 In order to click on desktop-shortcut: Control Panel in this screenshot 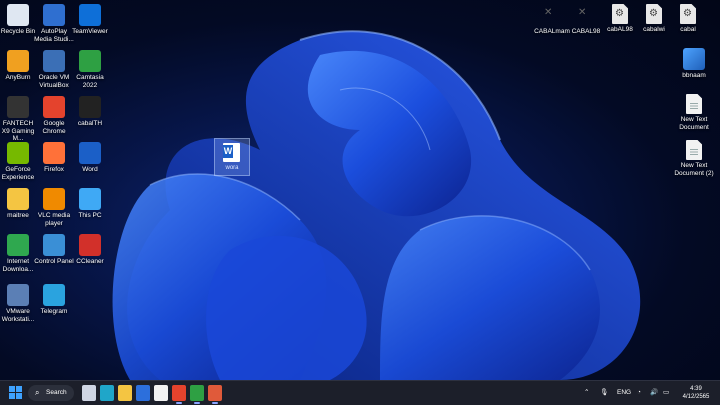, I will do `click(54, 250)`.